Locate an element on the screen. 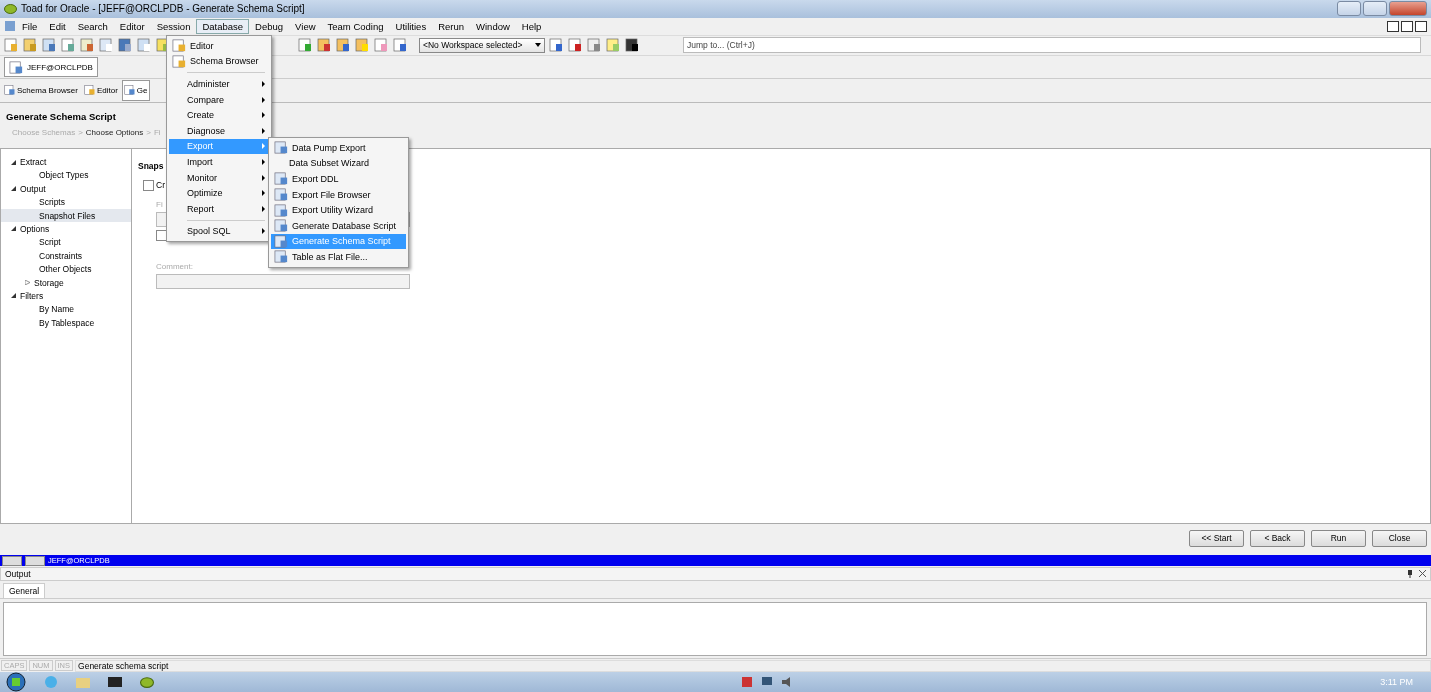  tree-item: By Name is located at coordinates (66, 309).